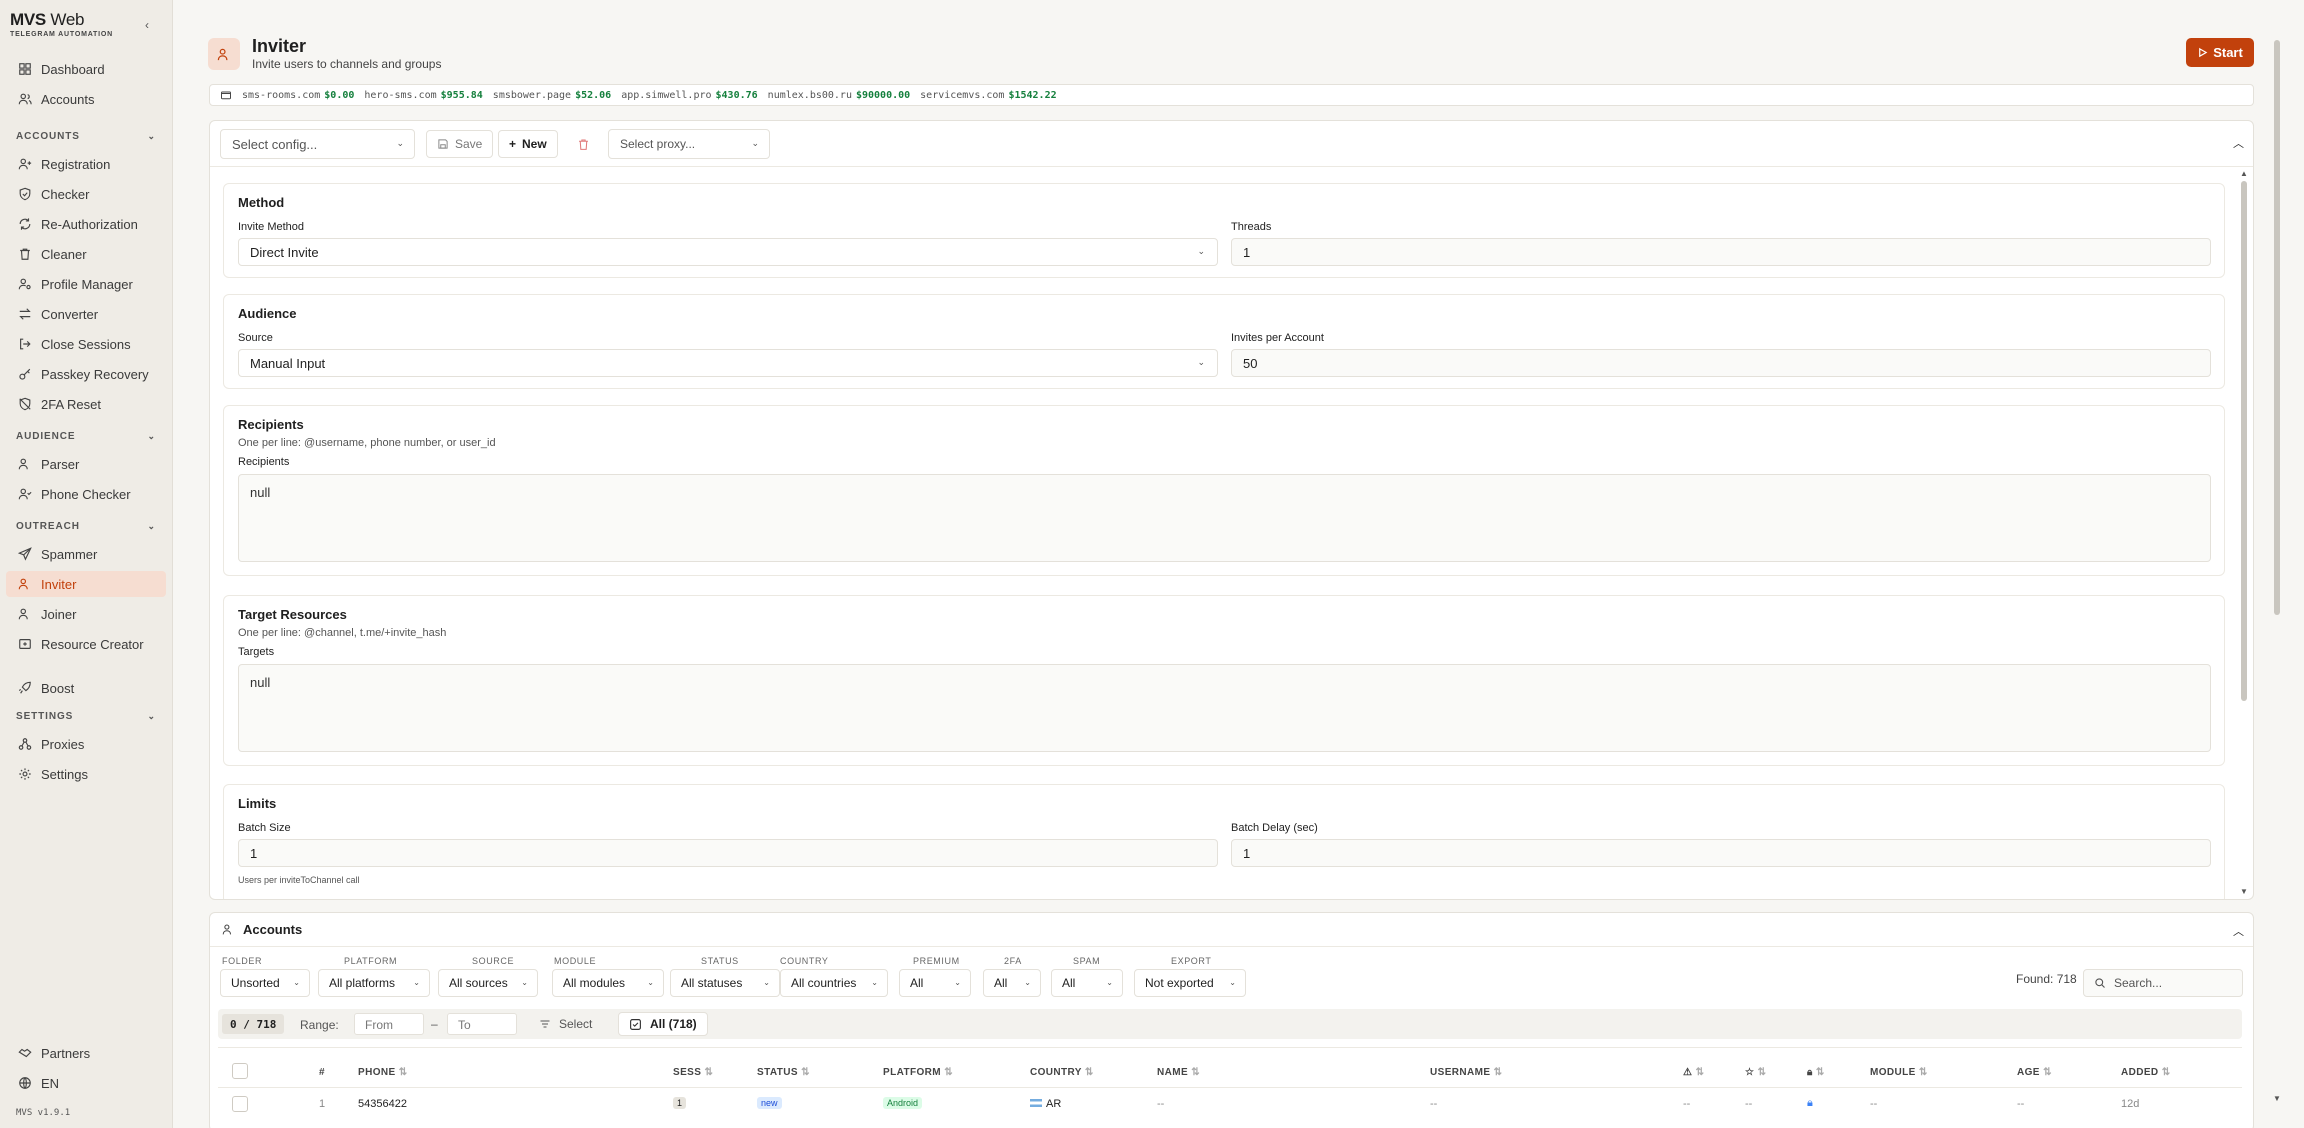 The width and height of the screenshot is (2304, 1128). I want to click on sidebar-item-proxies: Proxies, so click(86, 744).